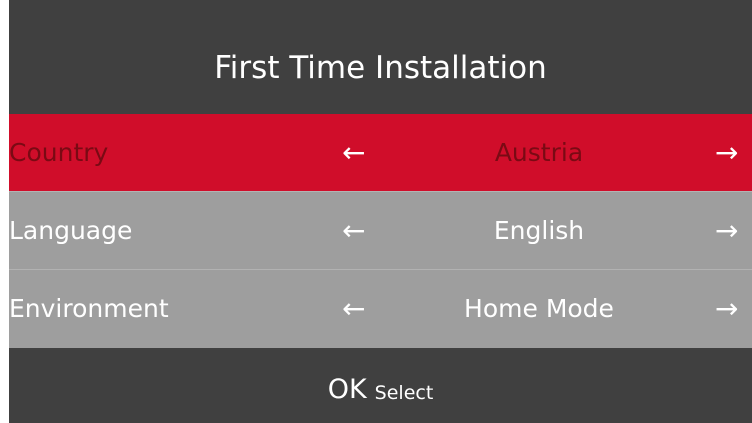 Image resolution: width=752 pixels, height=423 pixels. Describe the element at coordinates (347, 389) in the screenshot. I see `ok-key-label: OK` at that location.